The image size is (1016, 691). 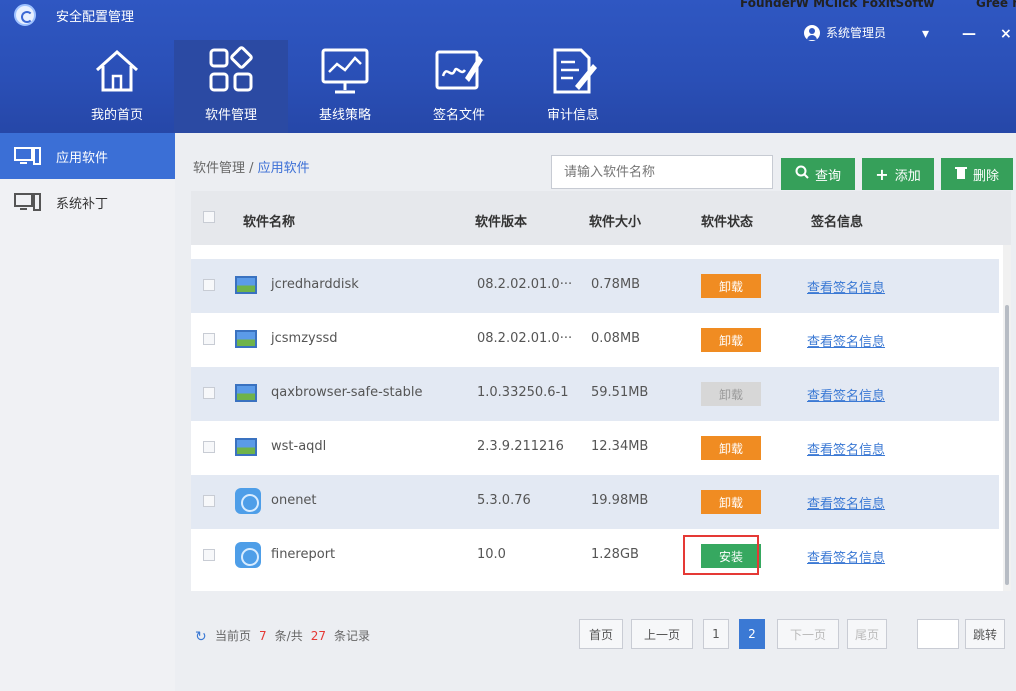 What do you see at coordinates (345, 71) in the screenshot?
I see `monitor-chart-icon` at bounding box center [345, 71].